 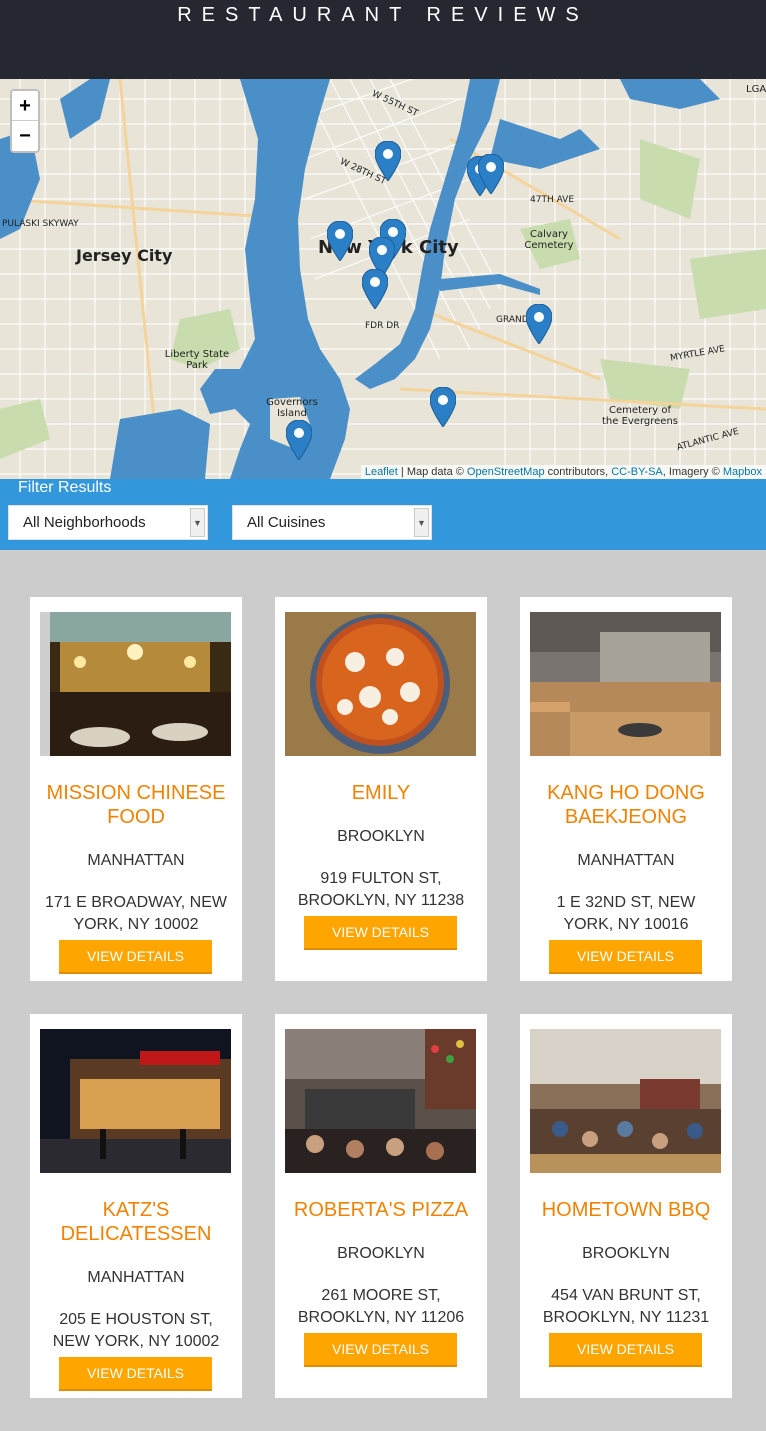 I want to click on map-label-pulaski: PULASKI SKYWAY, so click(x=40, y=224).